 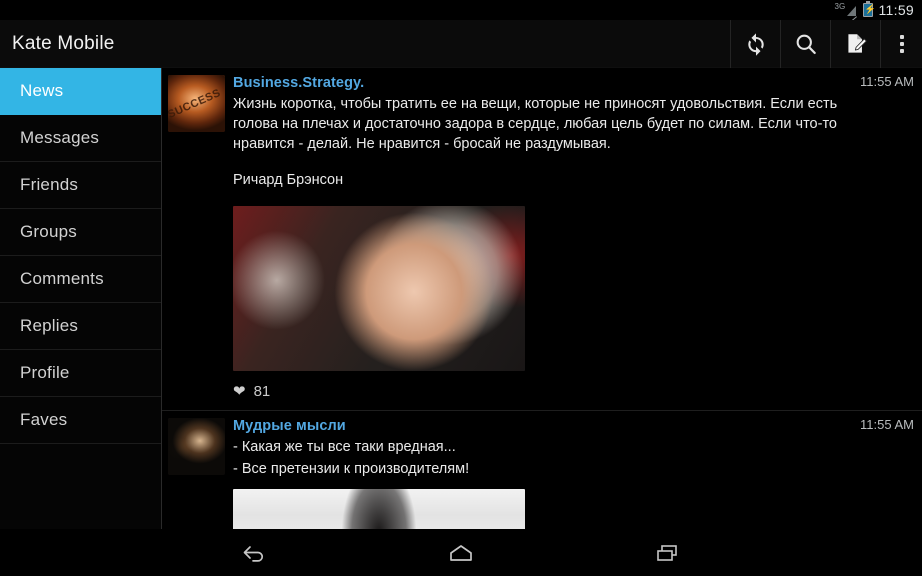 I want to click on sidebar-item-label: News, so click(x=42, y=90).